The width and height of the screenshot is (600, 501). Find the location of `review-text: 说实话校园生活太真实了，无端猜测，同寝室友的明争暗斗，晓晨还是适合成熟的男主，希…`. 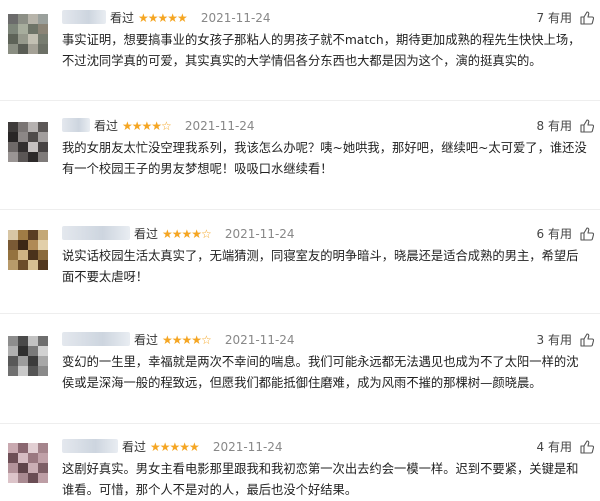

review-text: 说实话校园生活太真实了，无端猜测，同寝室友的明争暗斗，晓晨还是适合成熟的男主，希… is located at coordinates (320, 266).